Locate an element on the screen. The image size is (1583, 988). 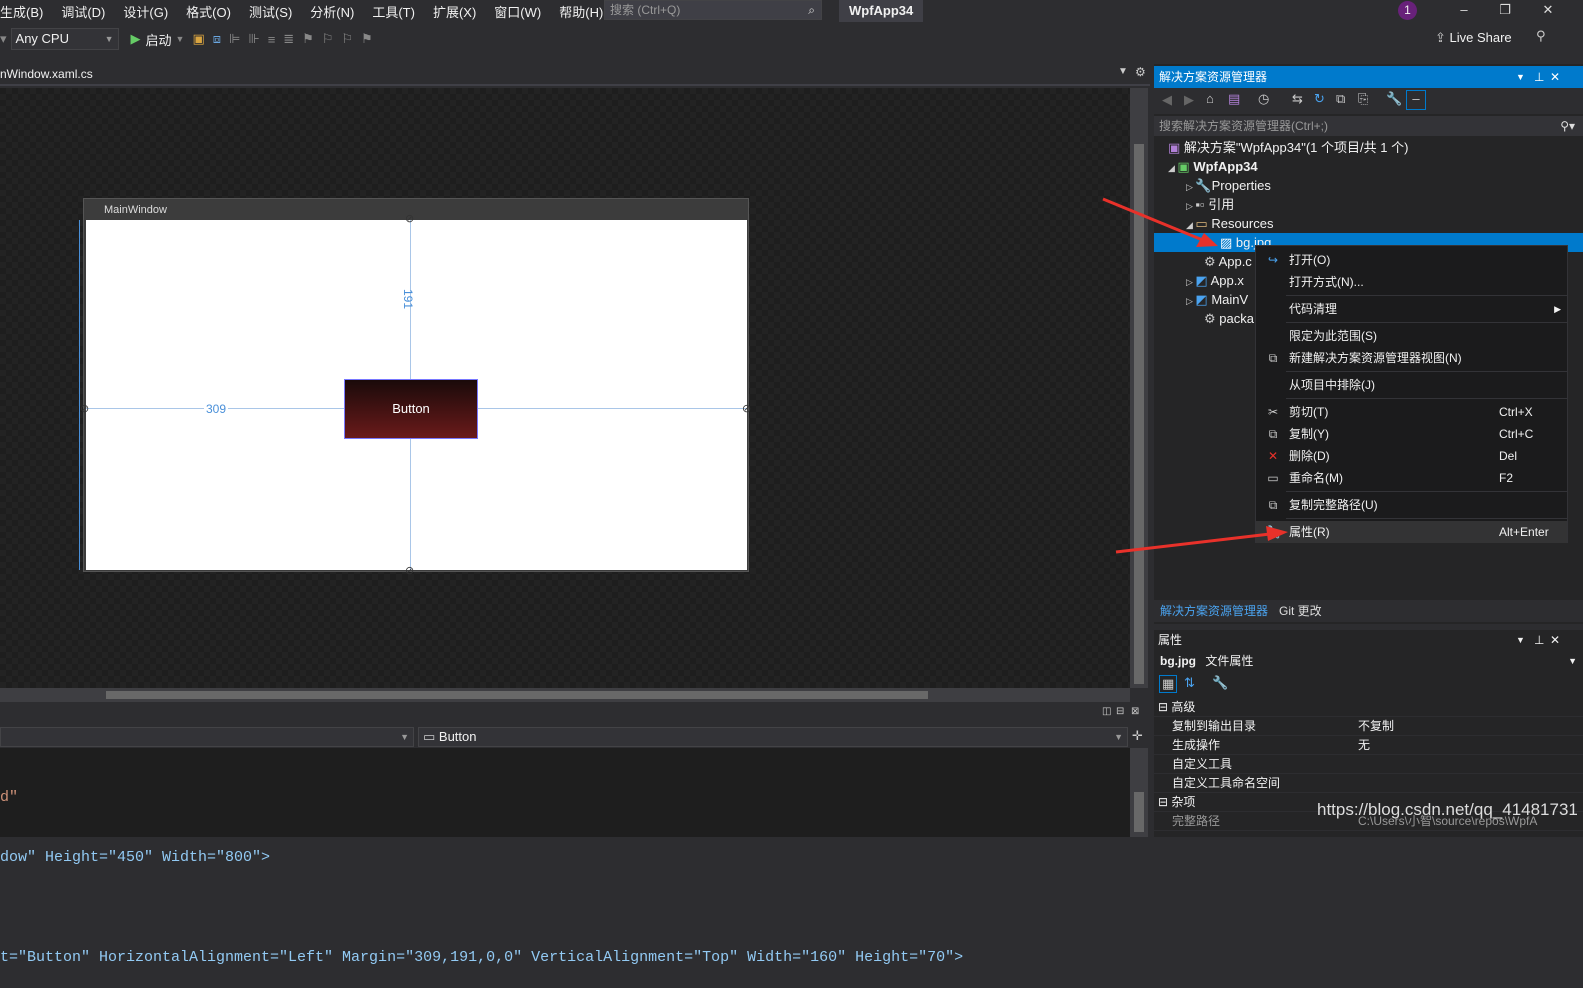
property-row: 生成操作 无 is located at coordinates (1368, 745).